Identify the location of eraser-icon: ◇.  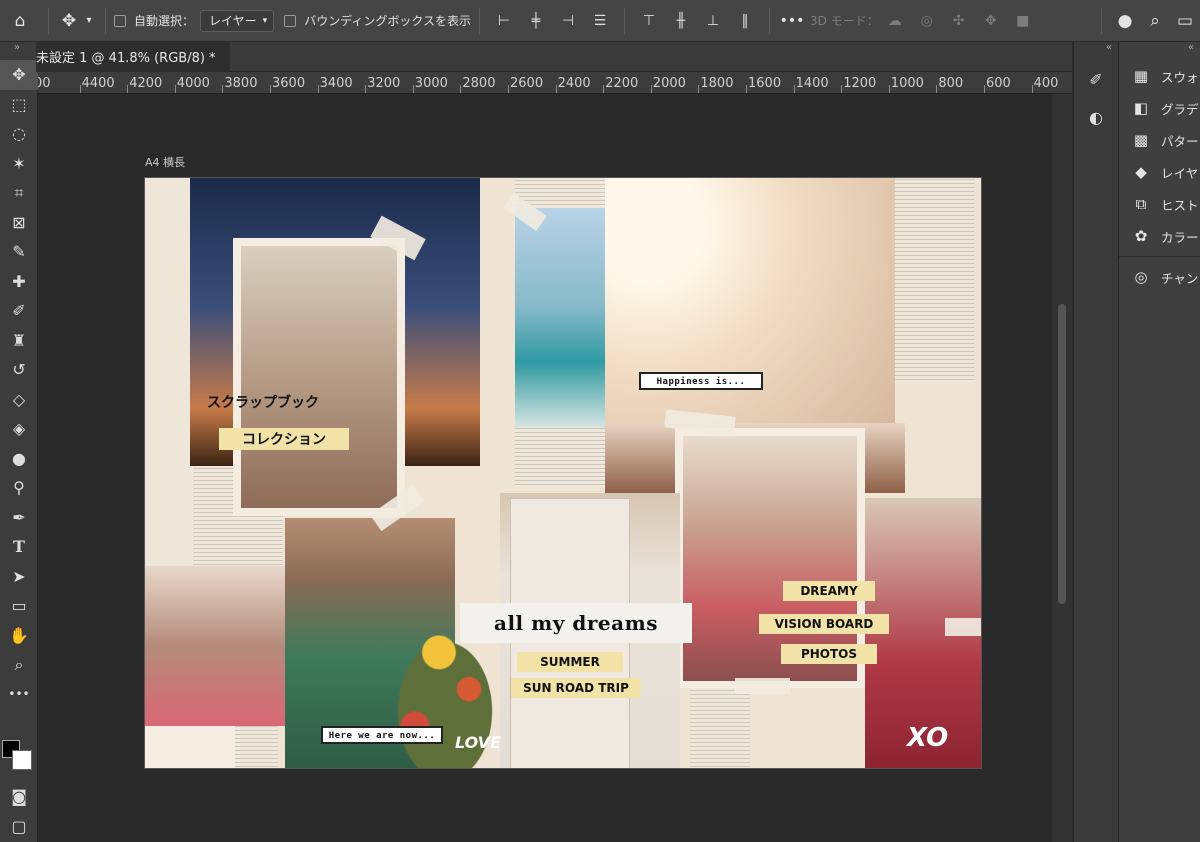
(19, 400).